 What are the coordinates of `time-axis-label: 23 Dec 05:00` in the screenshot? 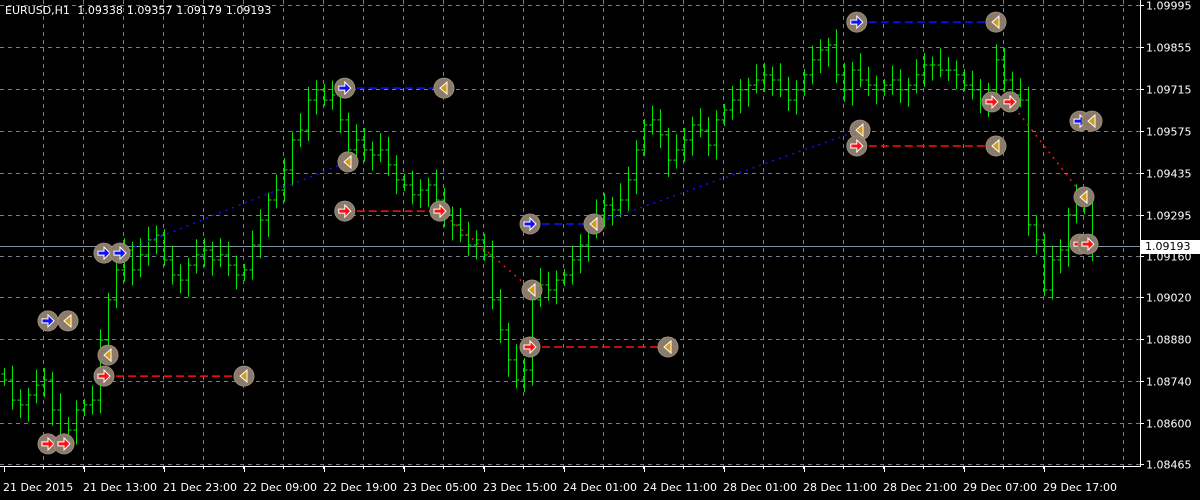 It's located at (440, 487).